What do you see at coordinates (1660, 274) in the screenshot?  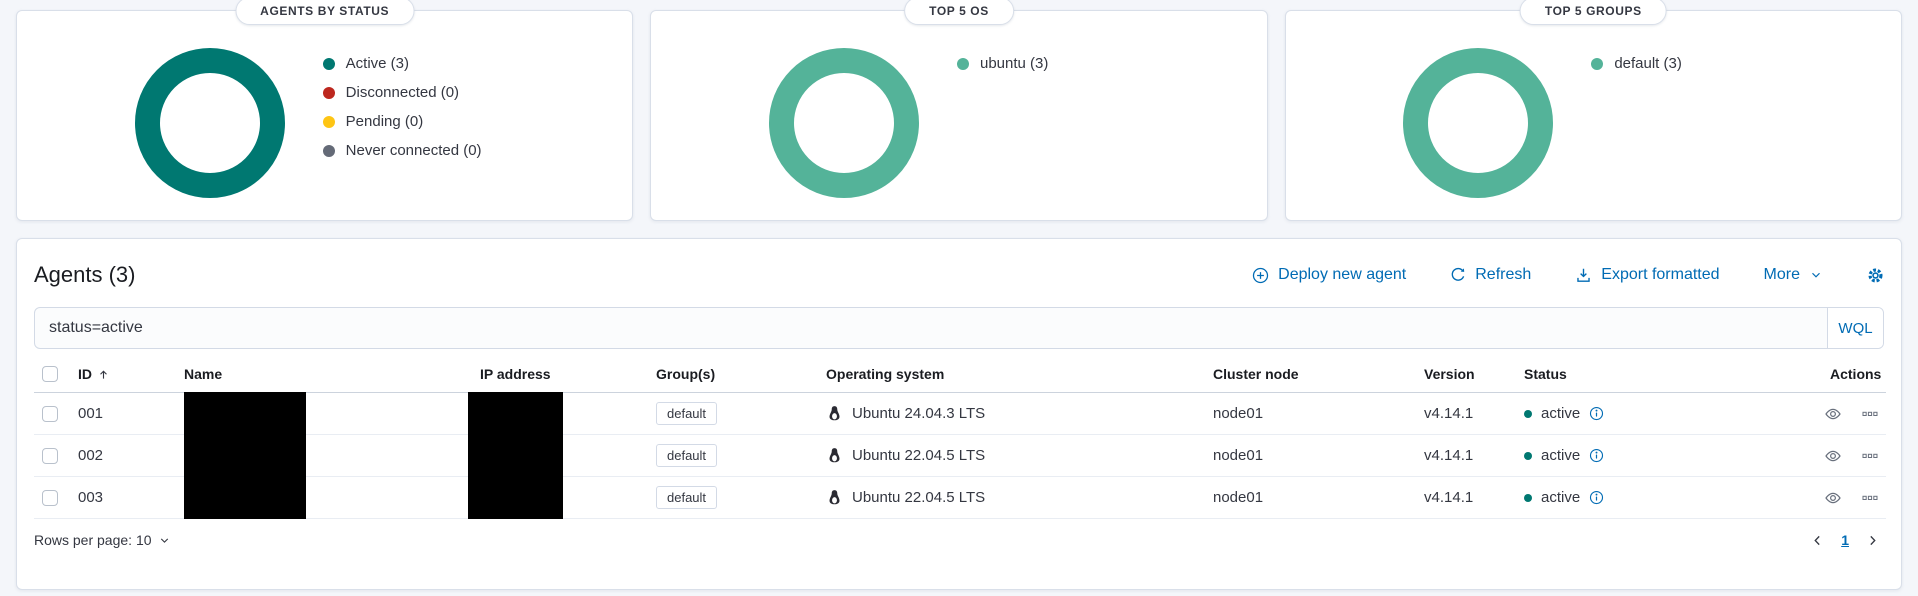 I see `export-formatted-label: Export formatted` at bounding box center [1660, 274].